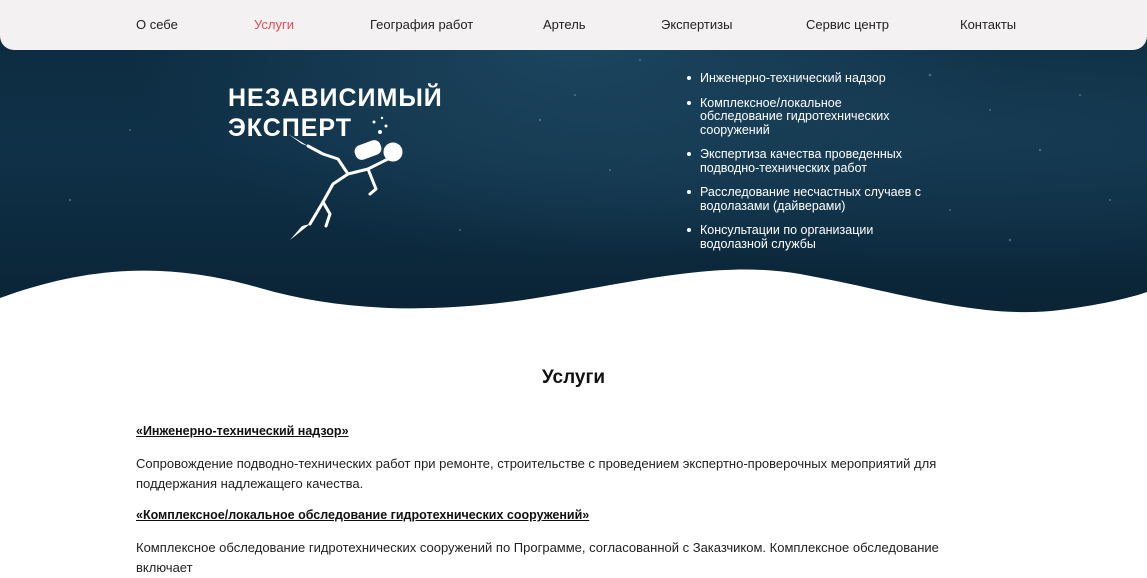  I want to click on logo-line-1: НЕЗАВИСИМЫЙ, so click(335, 98).